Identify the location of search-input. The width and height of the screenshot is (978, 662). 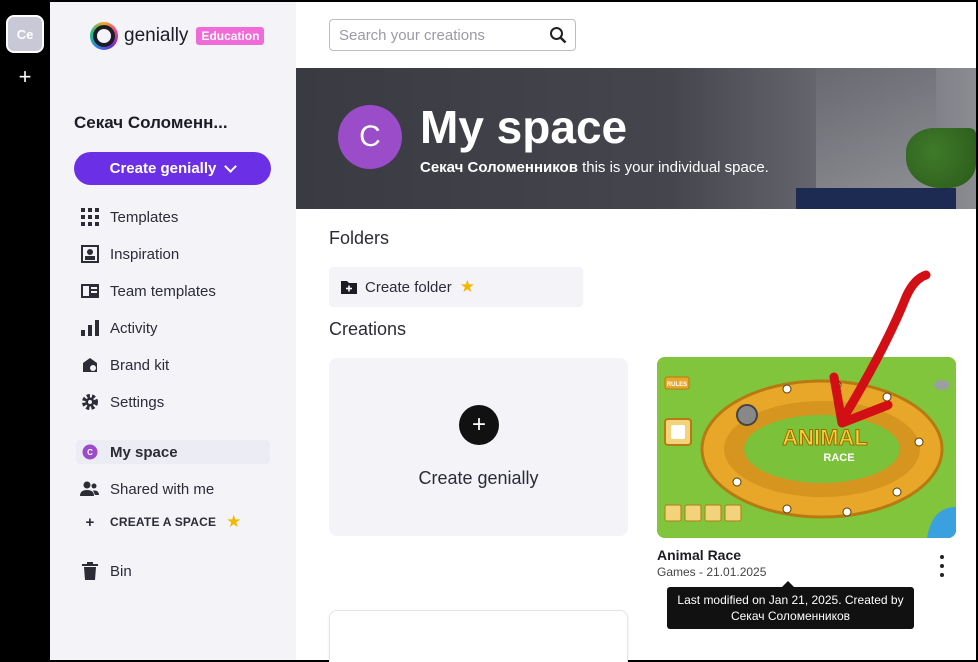
(439, 35).